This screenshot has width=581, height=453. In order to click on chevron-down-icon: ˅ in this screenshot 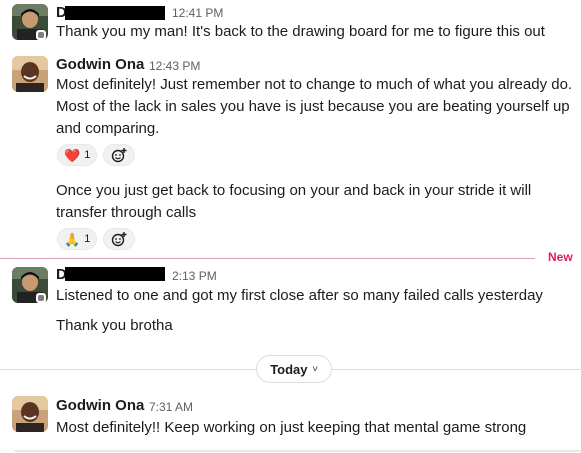, I will do `click(315, 369)`.